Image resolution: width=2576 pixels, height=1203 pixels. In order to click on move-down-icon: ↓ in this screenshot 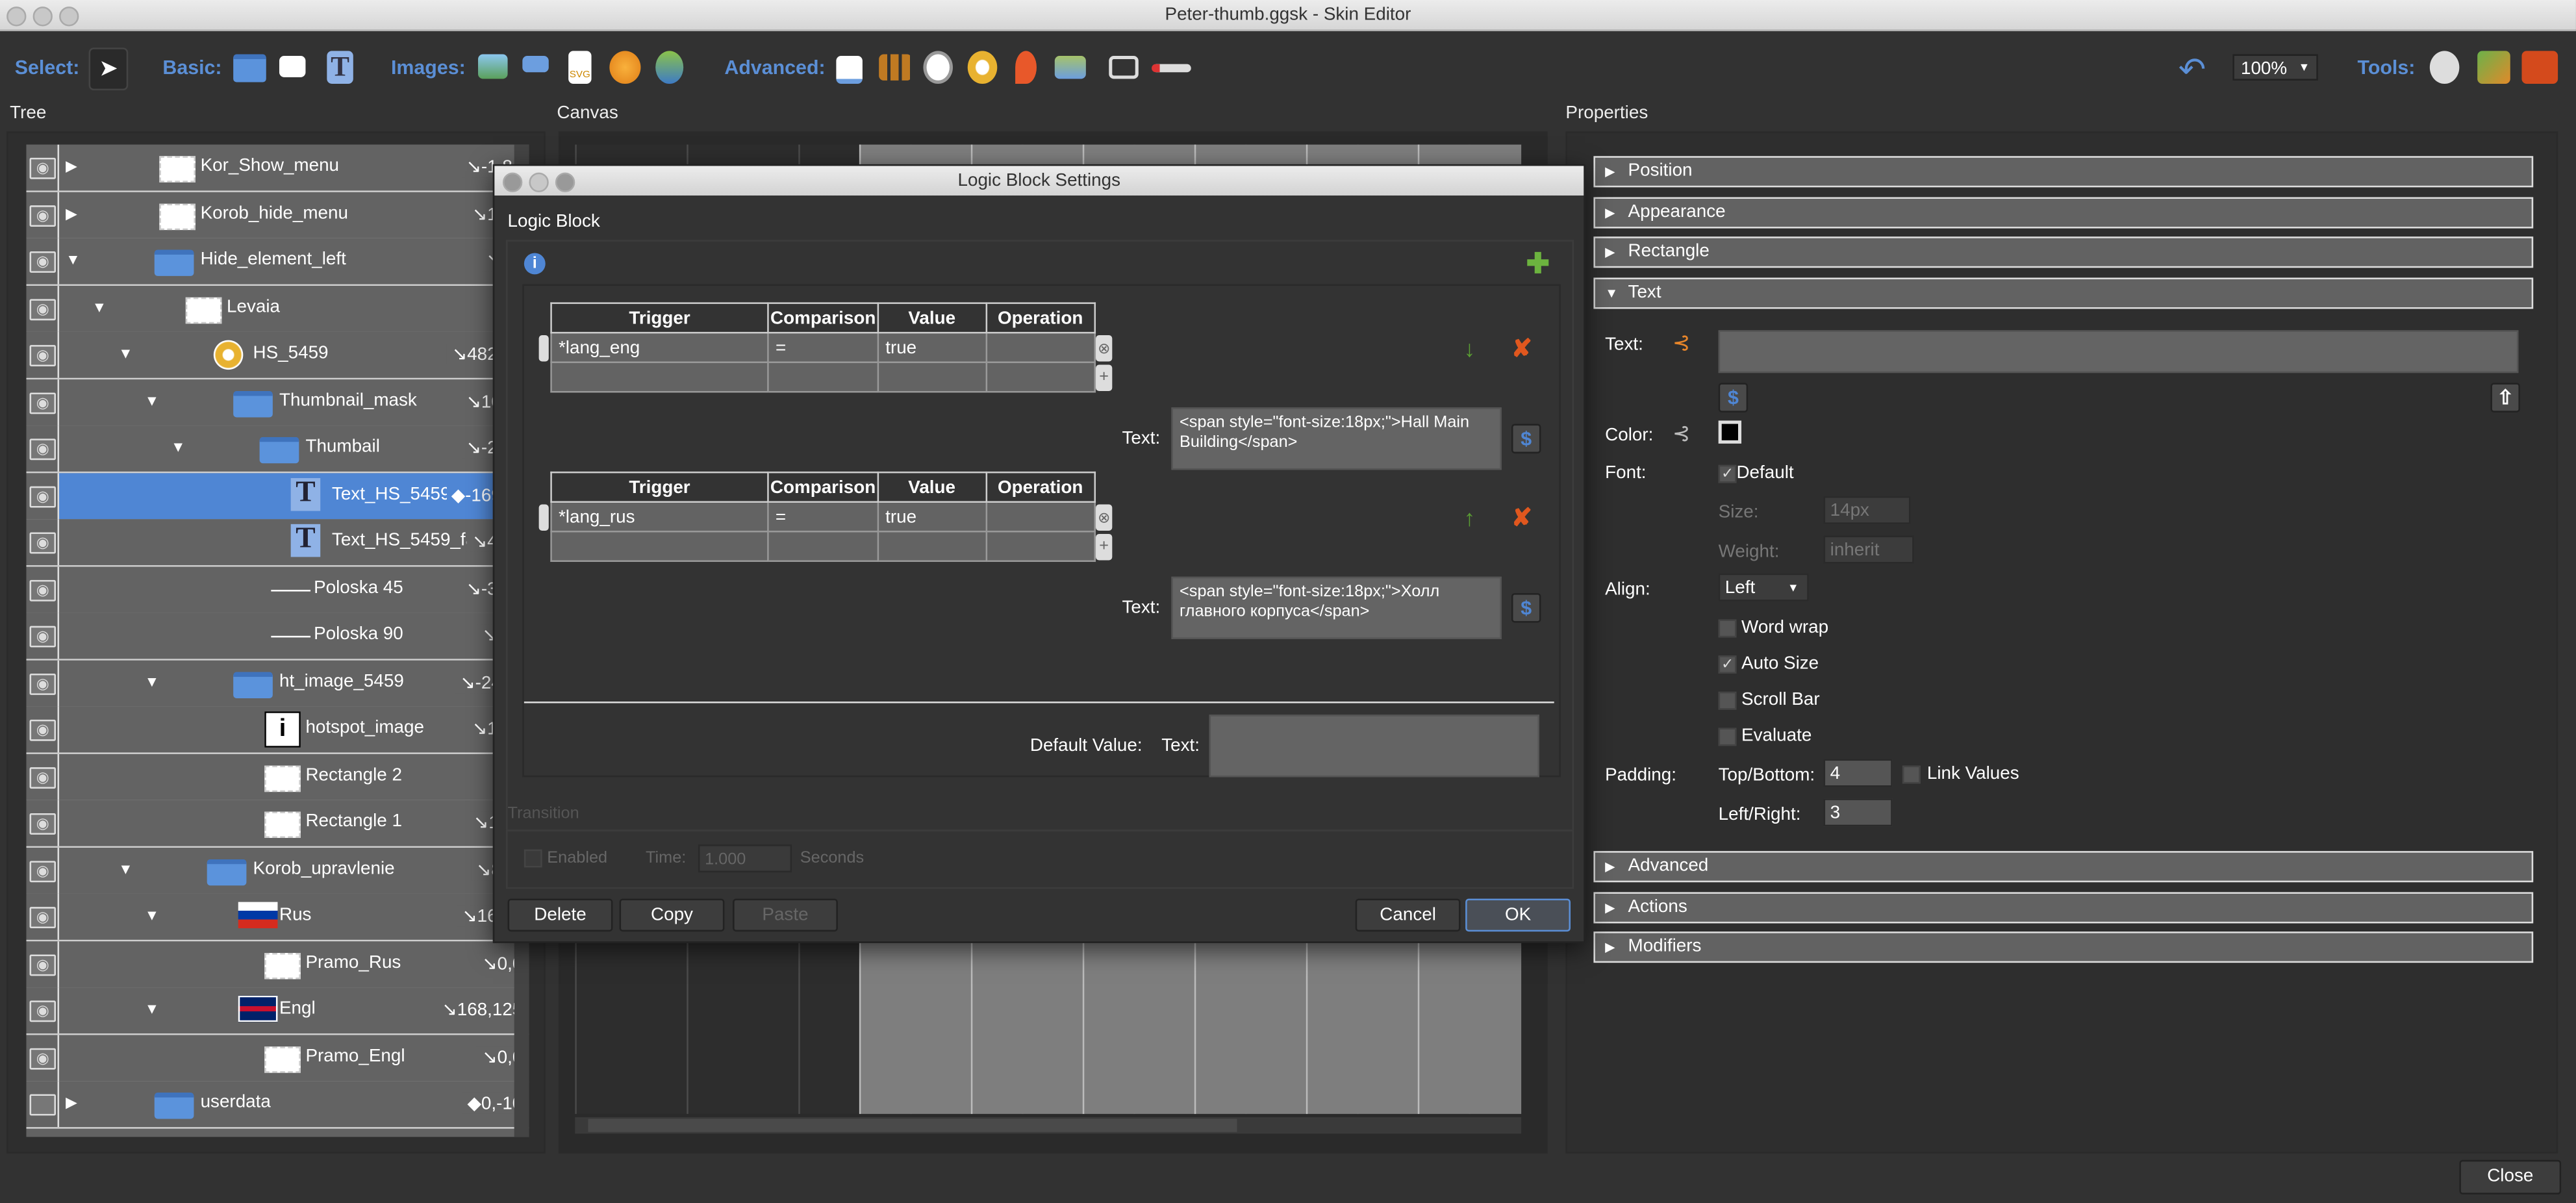, I will do `click(1470, 348)`.